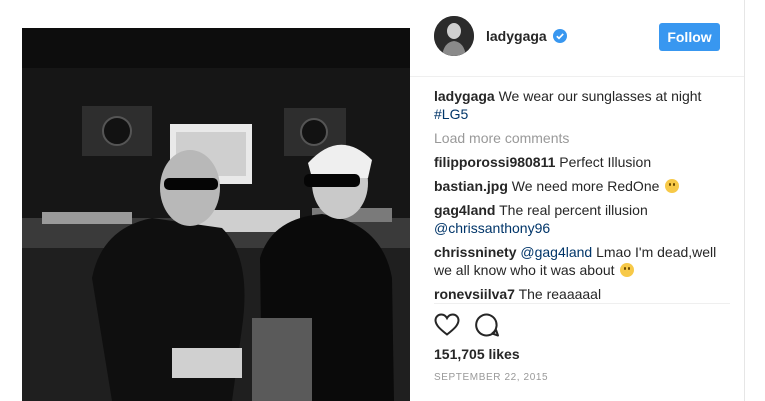 Image resolution: width=765 pixels, height=401 pixels. What do you see at coordinates (560, 36) in the screenshot?
I see `verified-badge-icon` at bounding box center [560, 36].